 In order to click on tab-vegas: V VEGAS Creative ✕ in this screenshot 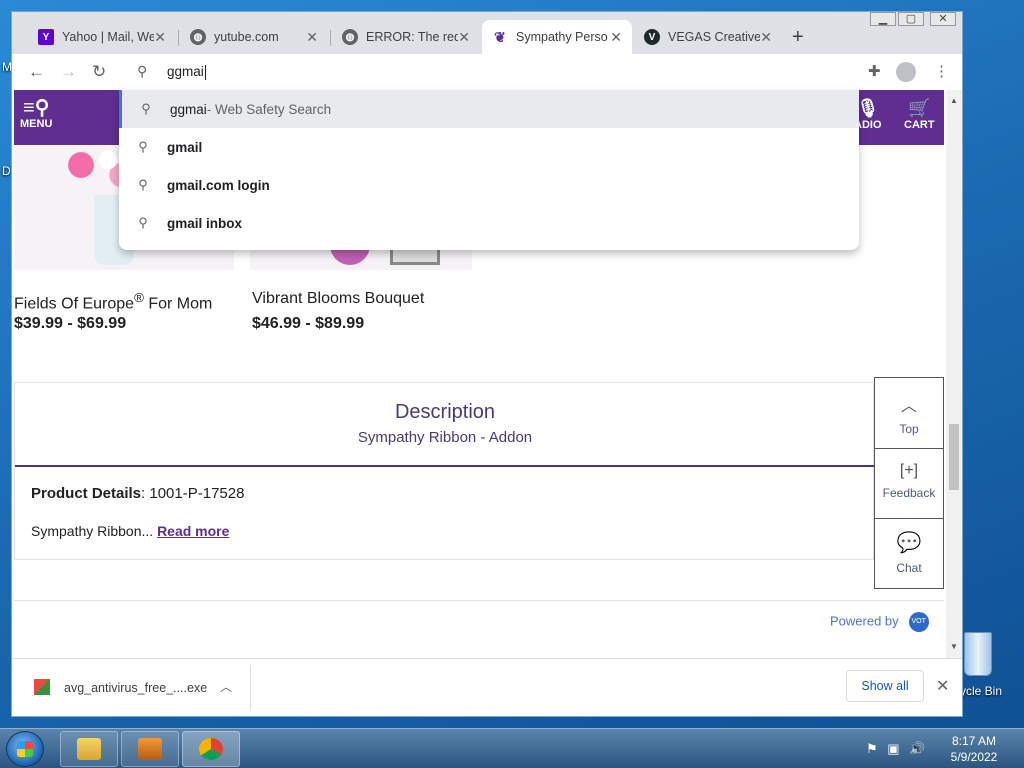, I will do `click(708, 37)`.